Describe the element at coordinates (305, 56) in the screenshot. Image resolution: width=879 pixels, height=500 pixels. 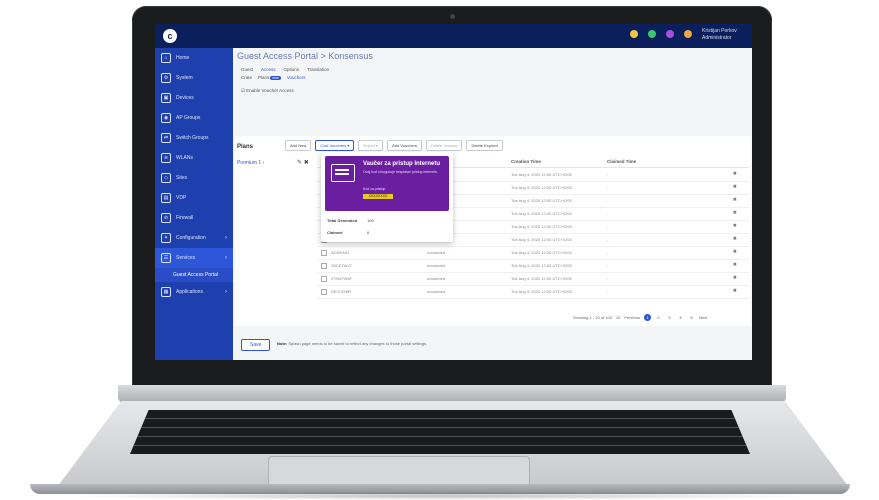
I see `breadcrumb: Guest Access Portal > Konsensus` at that location.